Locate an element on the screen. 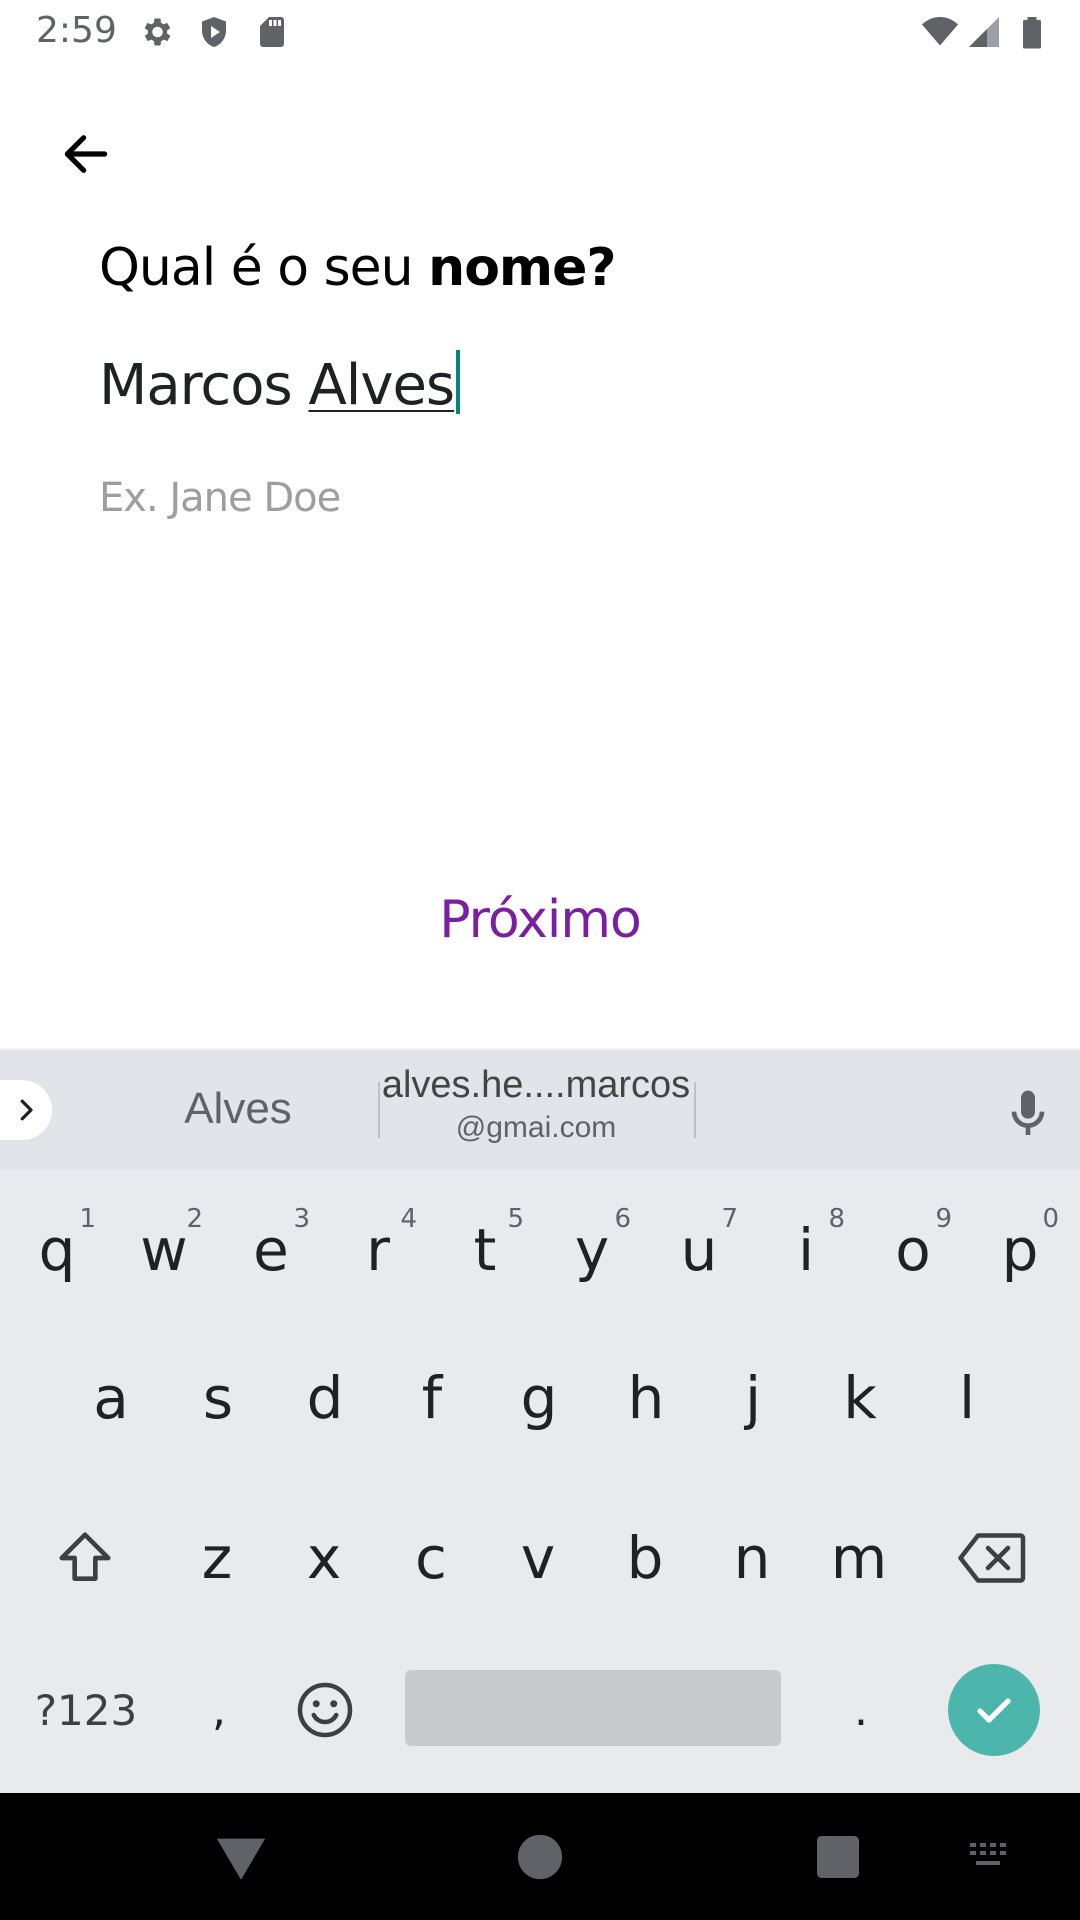 Image resolution: width=1080 pixels, height=1920 pixels. name-input: Marcos Alves is located at coordinates (280, 390).